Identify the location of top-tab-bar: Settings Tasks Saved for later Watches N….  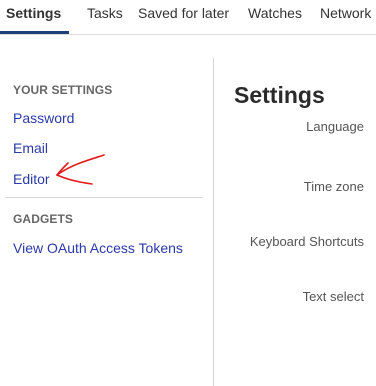
(188, 17).